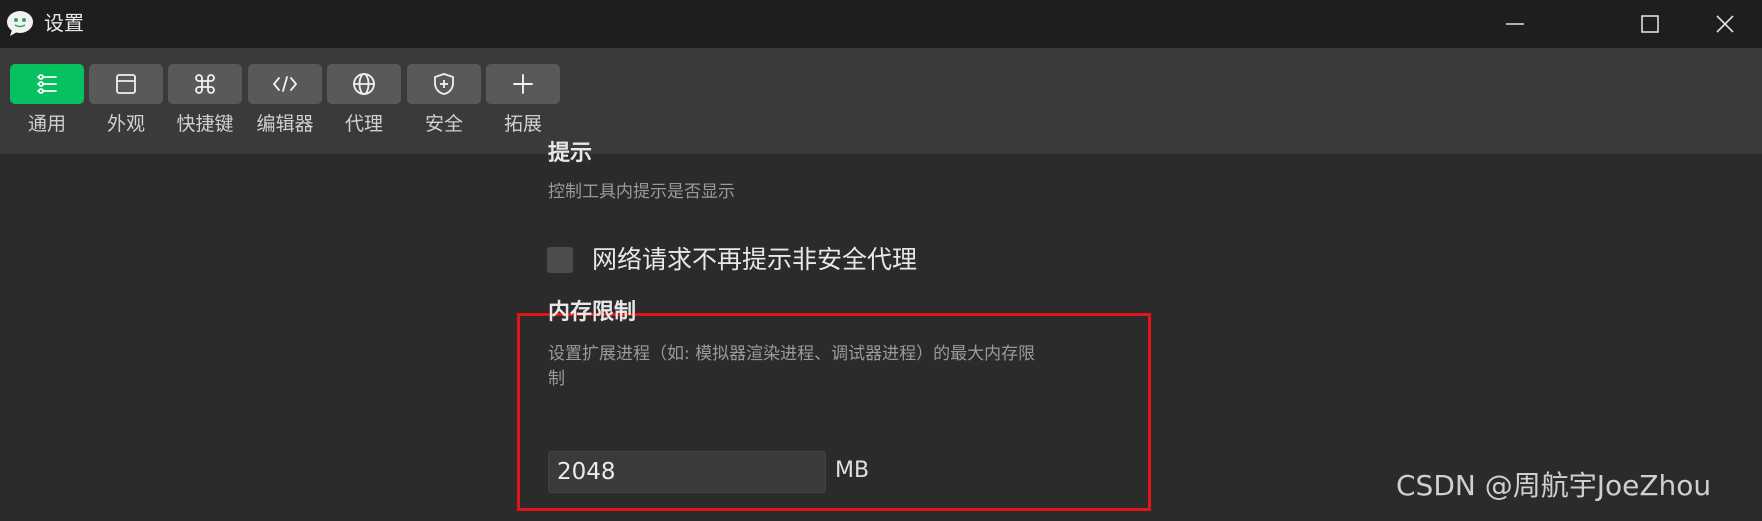 The height and width of the screenshot is (521, 1762). I want to click on memory-limit-description: 设置扩展进程（如: 模拟器渲染进程、调试器进程）的最大内存限, so click(792, 354).